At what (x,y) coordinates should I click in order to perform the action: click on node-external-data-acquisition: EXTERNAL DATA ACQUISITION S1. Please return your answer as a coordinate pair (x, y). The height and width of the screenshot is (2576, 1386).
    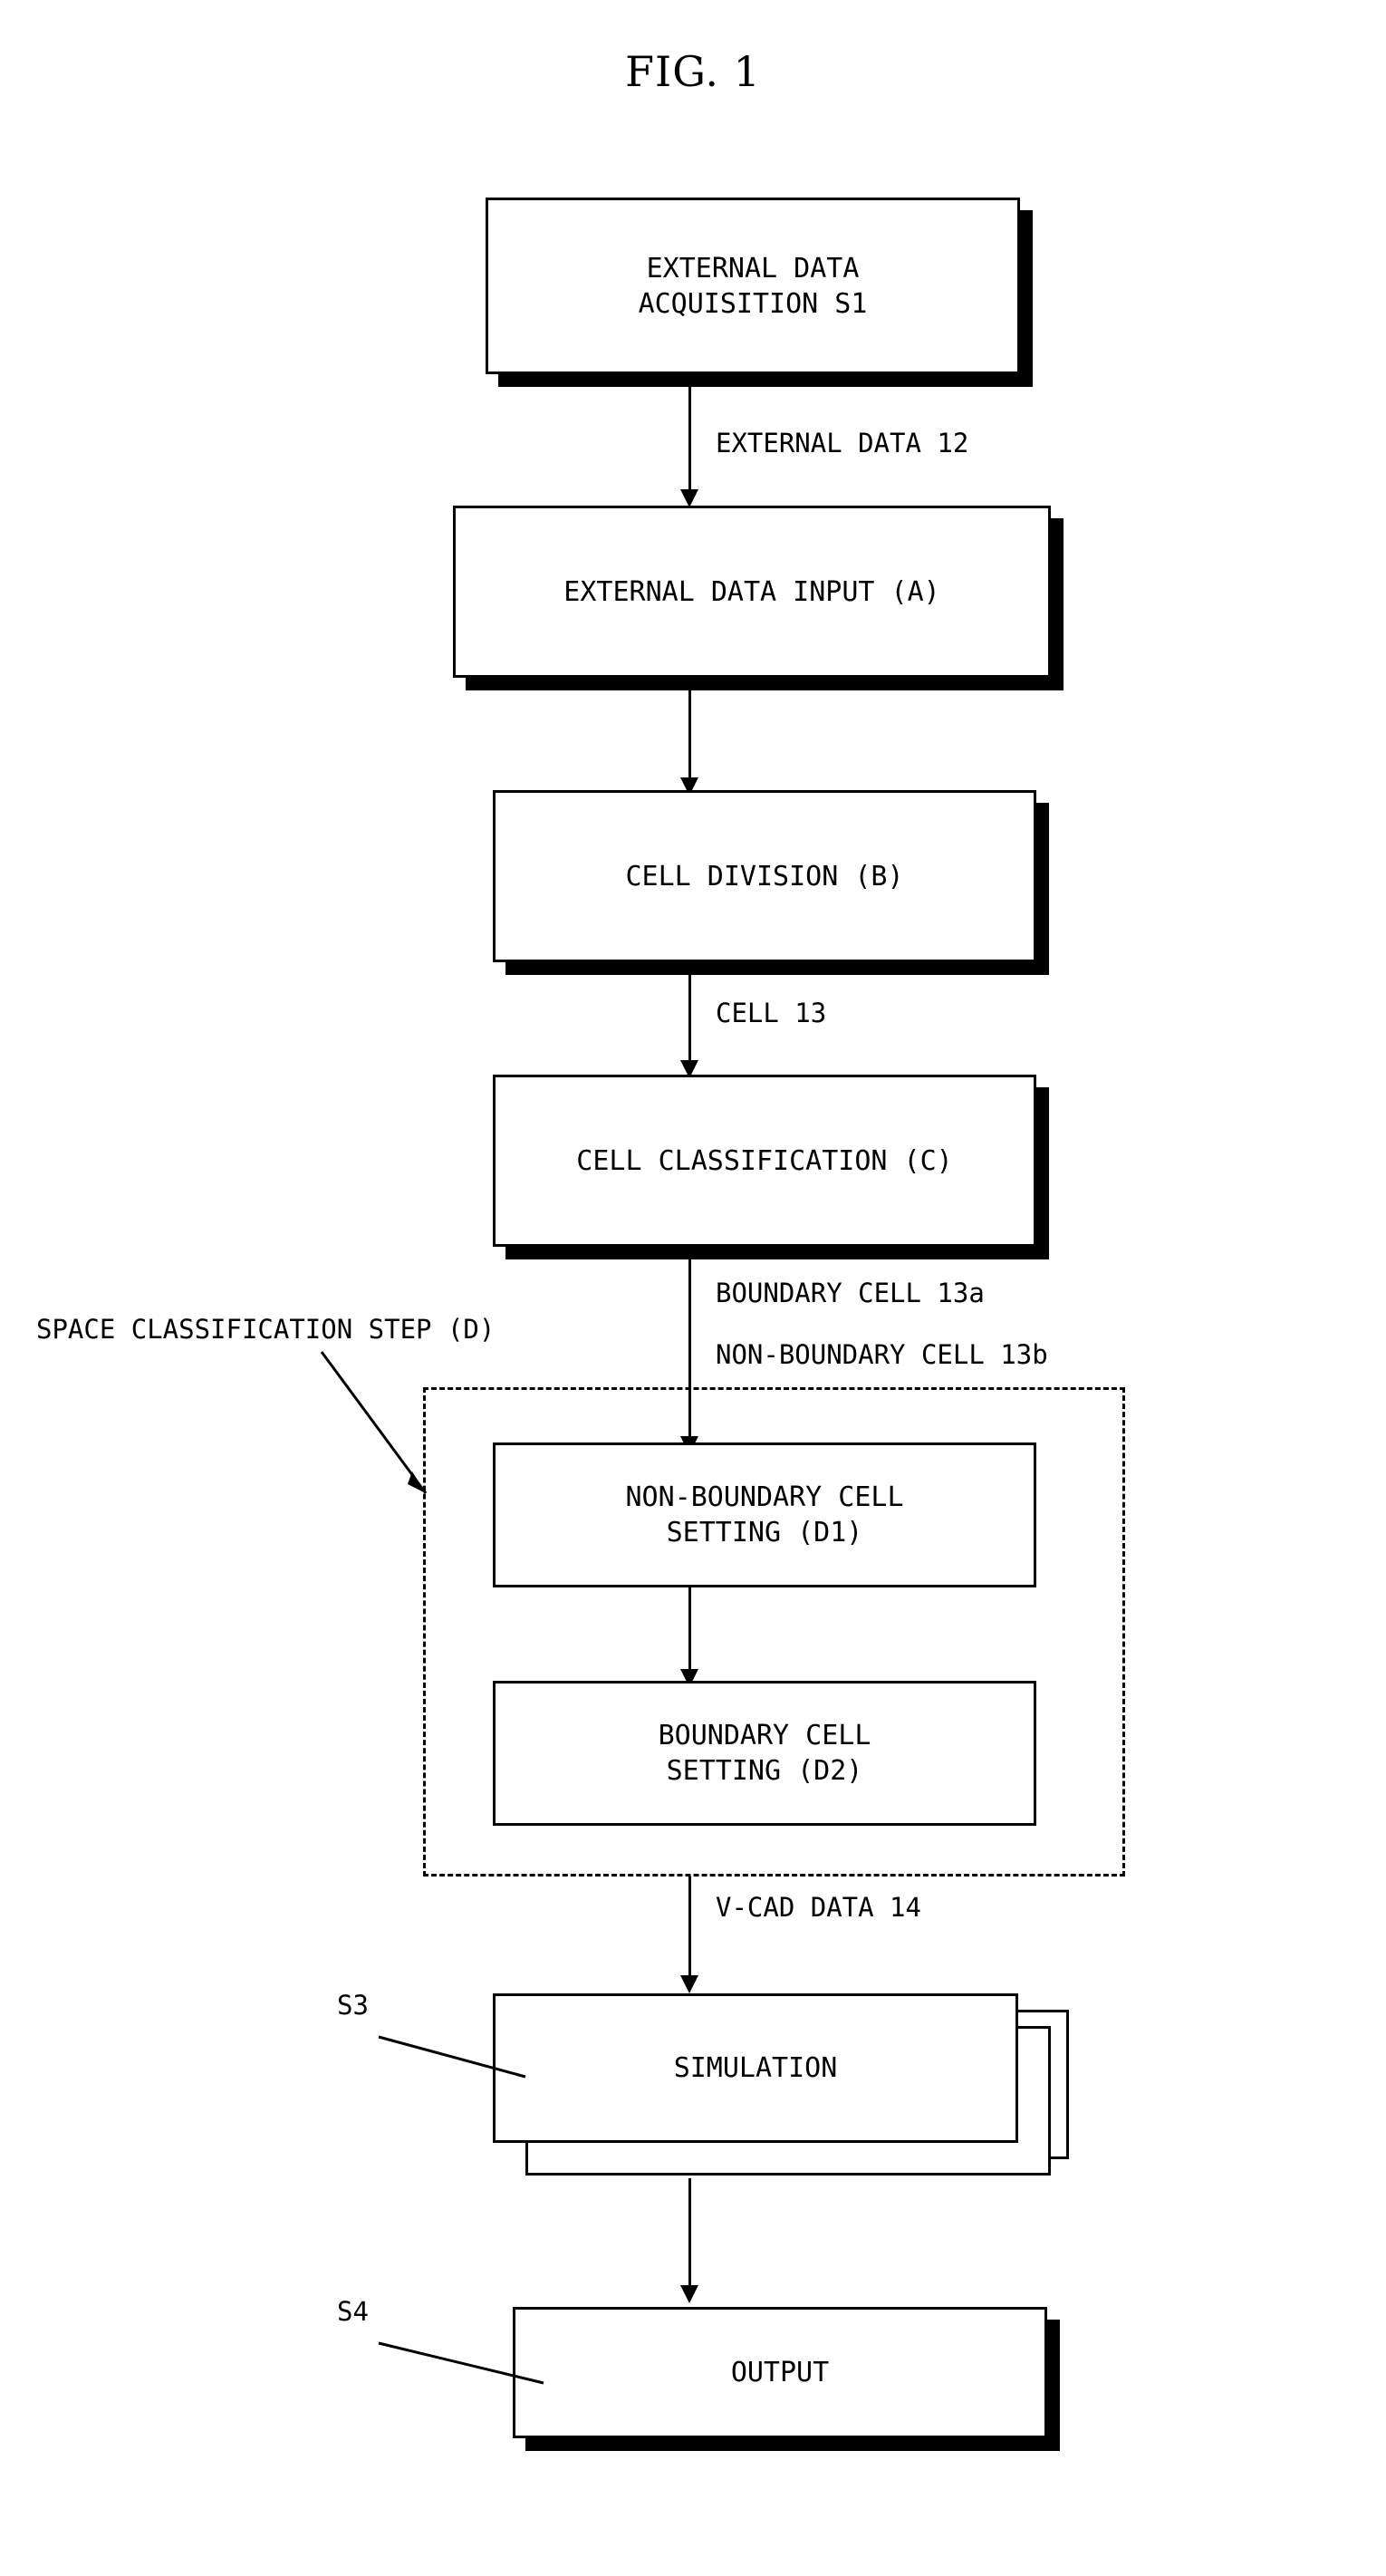
    Looking at the image, I should click on (753, 286).